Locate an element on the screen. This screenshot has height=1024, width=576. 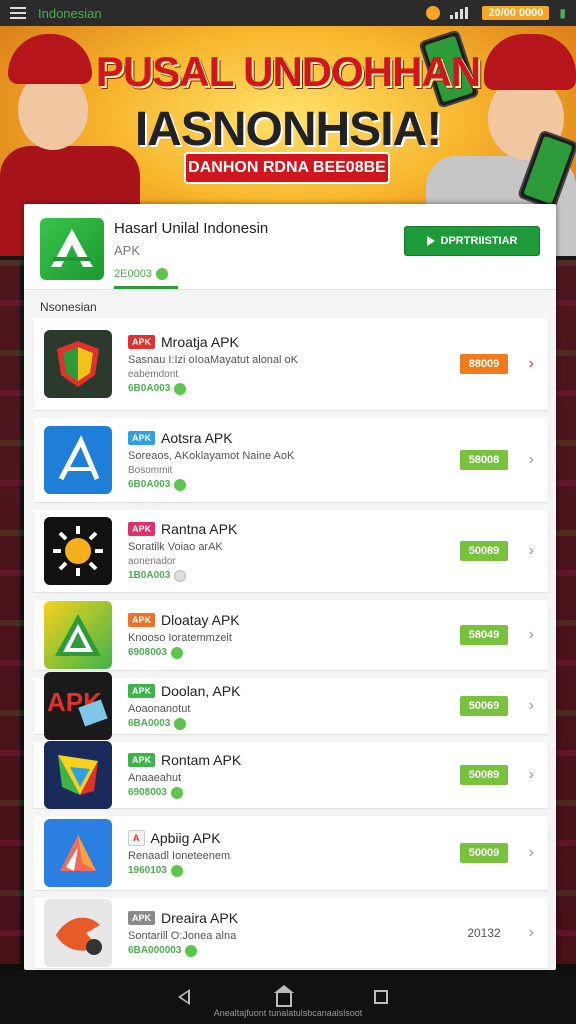
version-badge: 50069 is located at coordinates (484, 706).